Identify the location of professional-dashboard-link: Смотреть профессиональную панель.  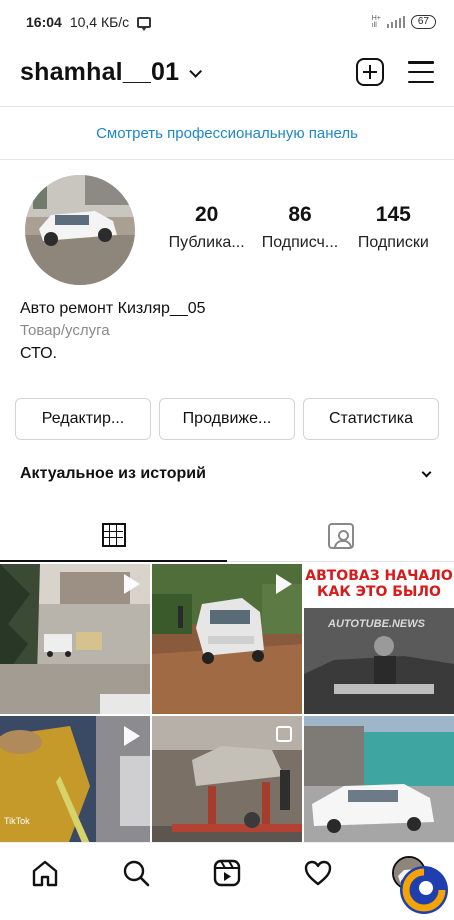
(227, 133).